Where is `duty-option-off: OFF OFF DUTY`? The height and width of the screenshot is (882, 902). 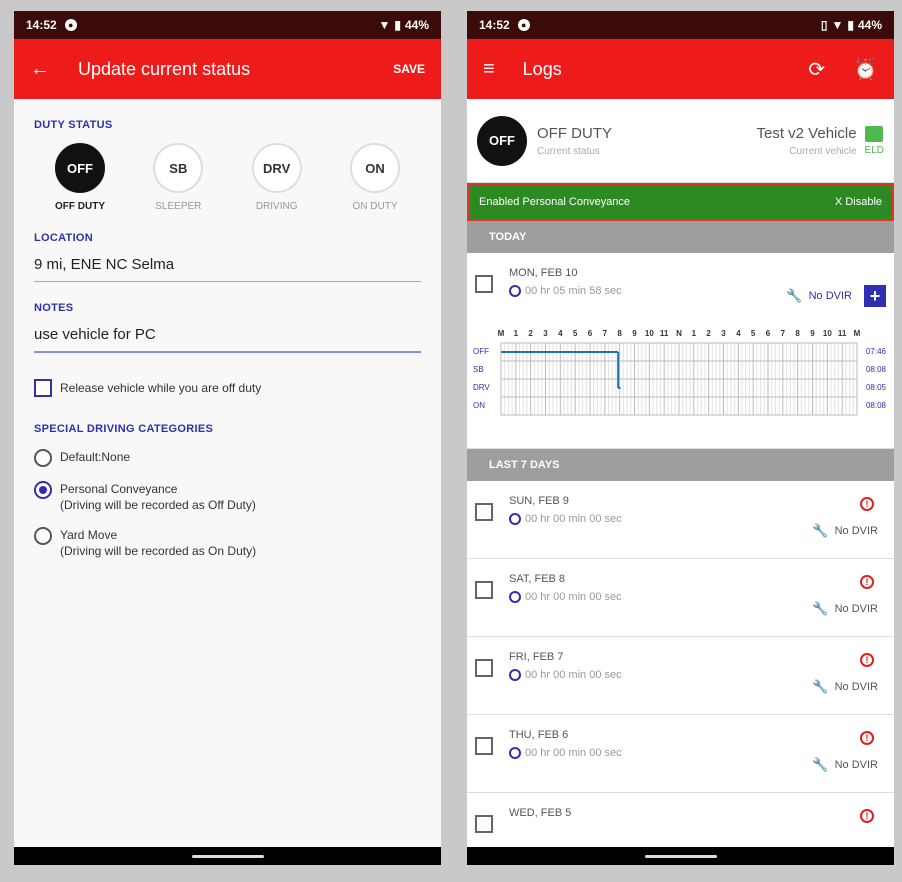
duty-option-off: OFF OFF DUTY is located at coordinates (80, 177).